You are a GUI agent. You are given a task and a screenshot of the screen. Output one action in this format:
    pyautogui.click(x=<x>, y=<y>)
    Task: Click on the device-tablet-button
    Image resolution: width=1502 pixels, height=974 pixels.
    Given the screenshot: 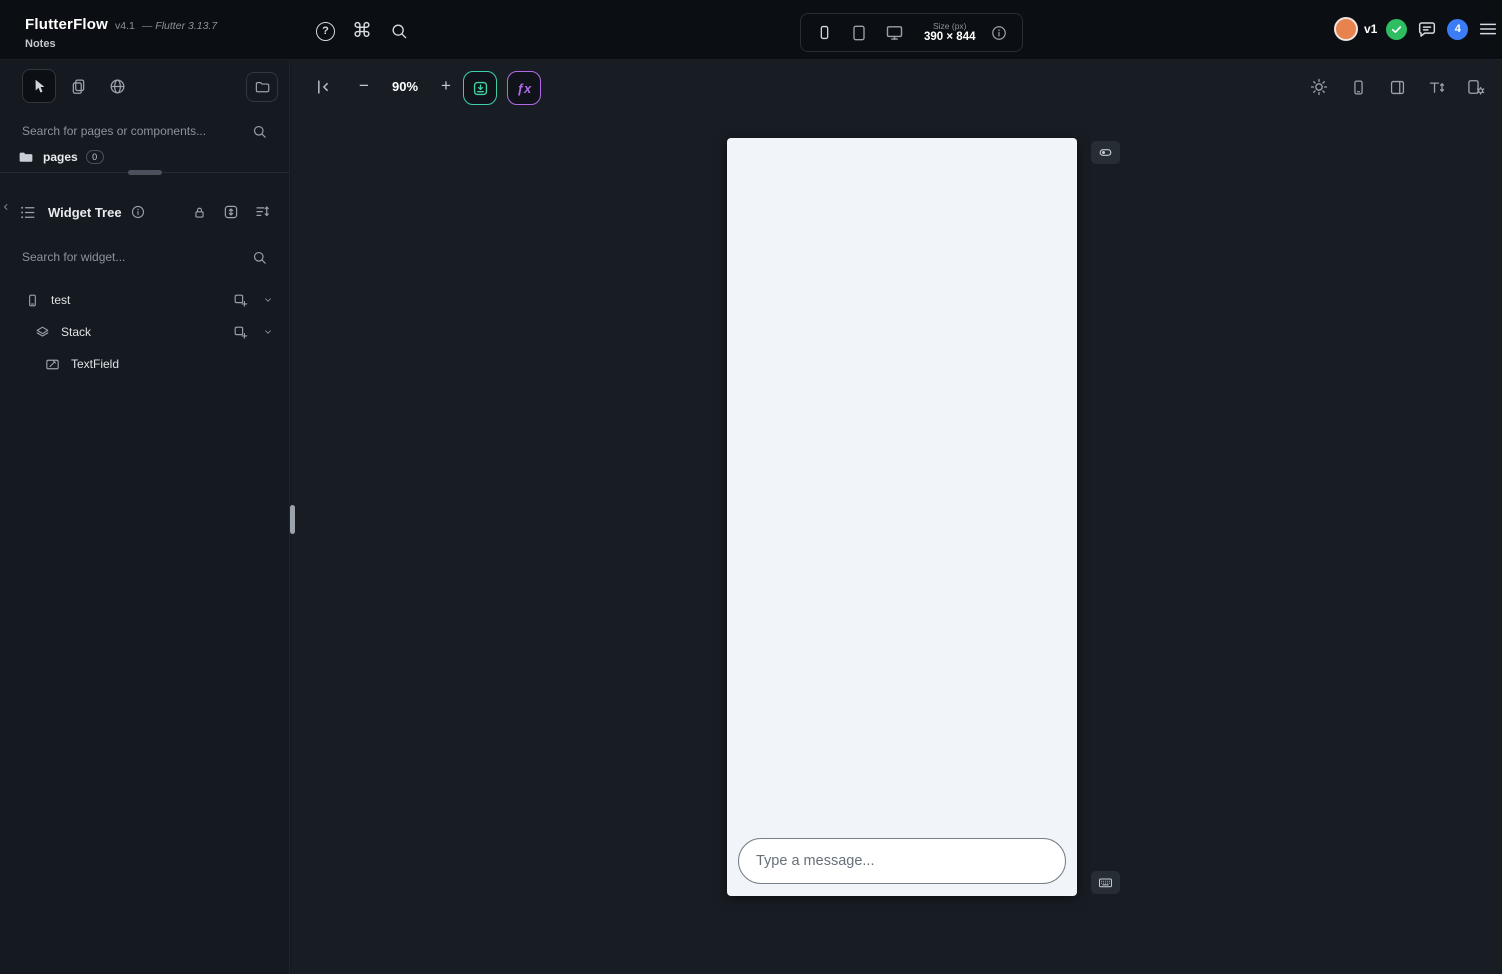 What is the action you would take?
    pyautogui.click(x=859, y=33)
    